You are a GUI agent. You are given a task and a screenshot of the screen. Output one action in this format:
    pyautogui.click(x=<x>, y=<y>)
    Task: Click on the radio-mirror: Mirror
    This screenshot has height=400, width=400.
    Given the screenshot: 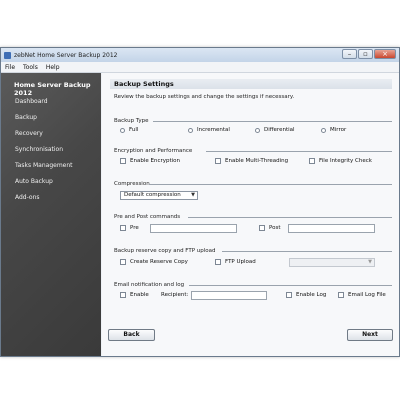 What is the action you would take?
    pyautogui.click(x=333, y=130)
    